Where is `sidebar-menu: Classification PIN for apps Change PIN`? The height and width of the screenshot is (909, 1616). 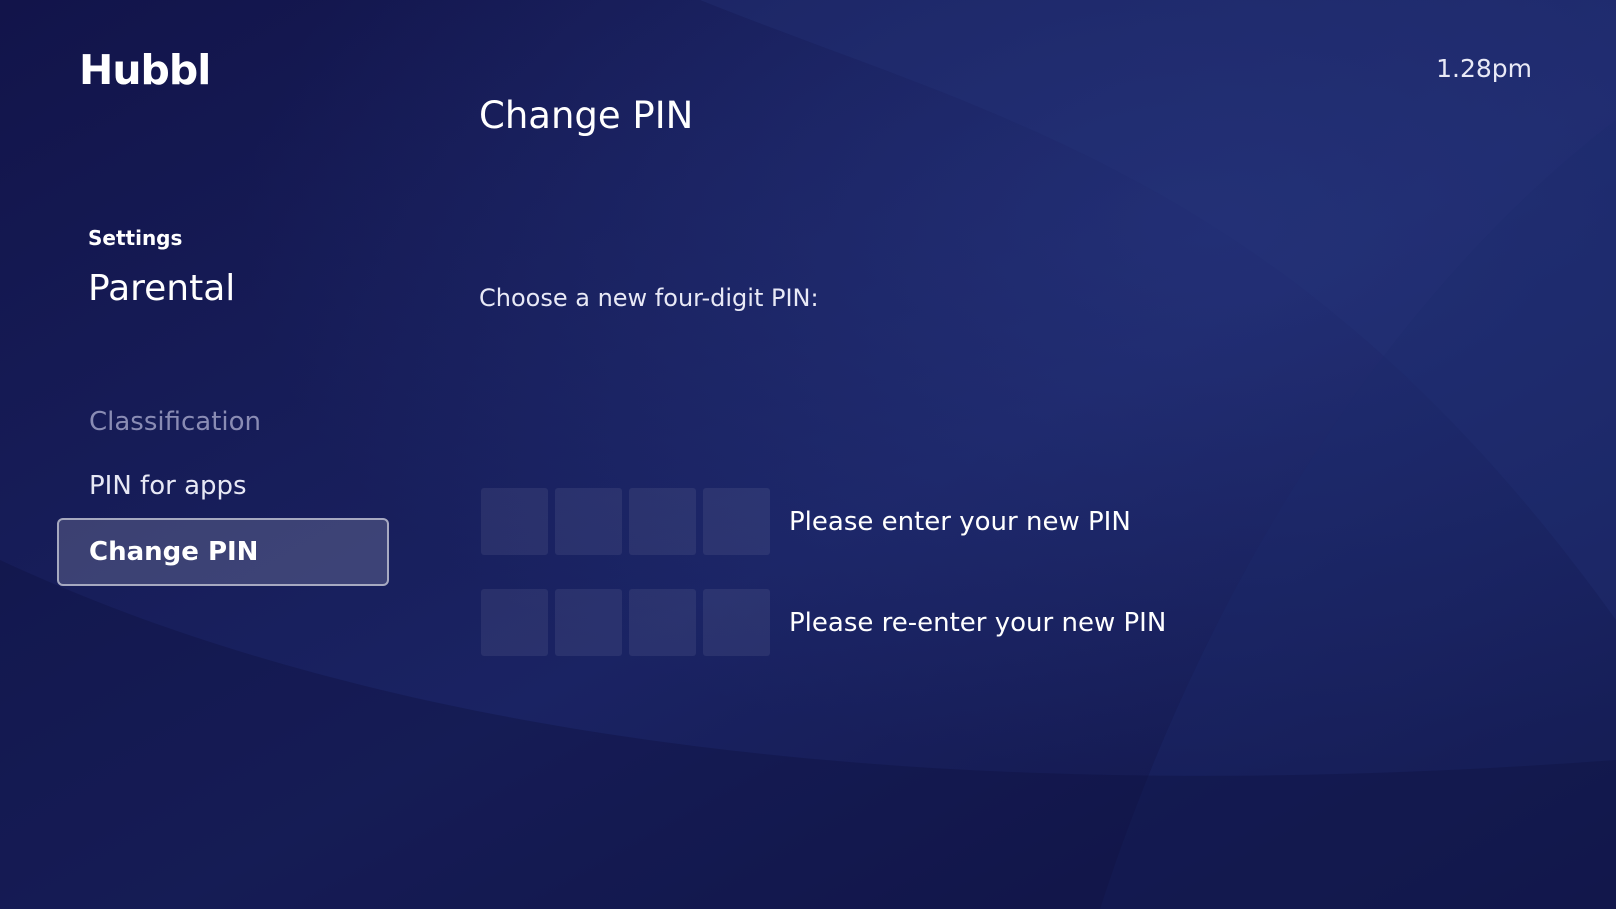 sidebar-menu: Classification PIN for apps Change PIN is located at coordinates (223, 488).